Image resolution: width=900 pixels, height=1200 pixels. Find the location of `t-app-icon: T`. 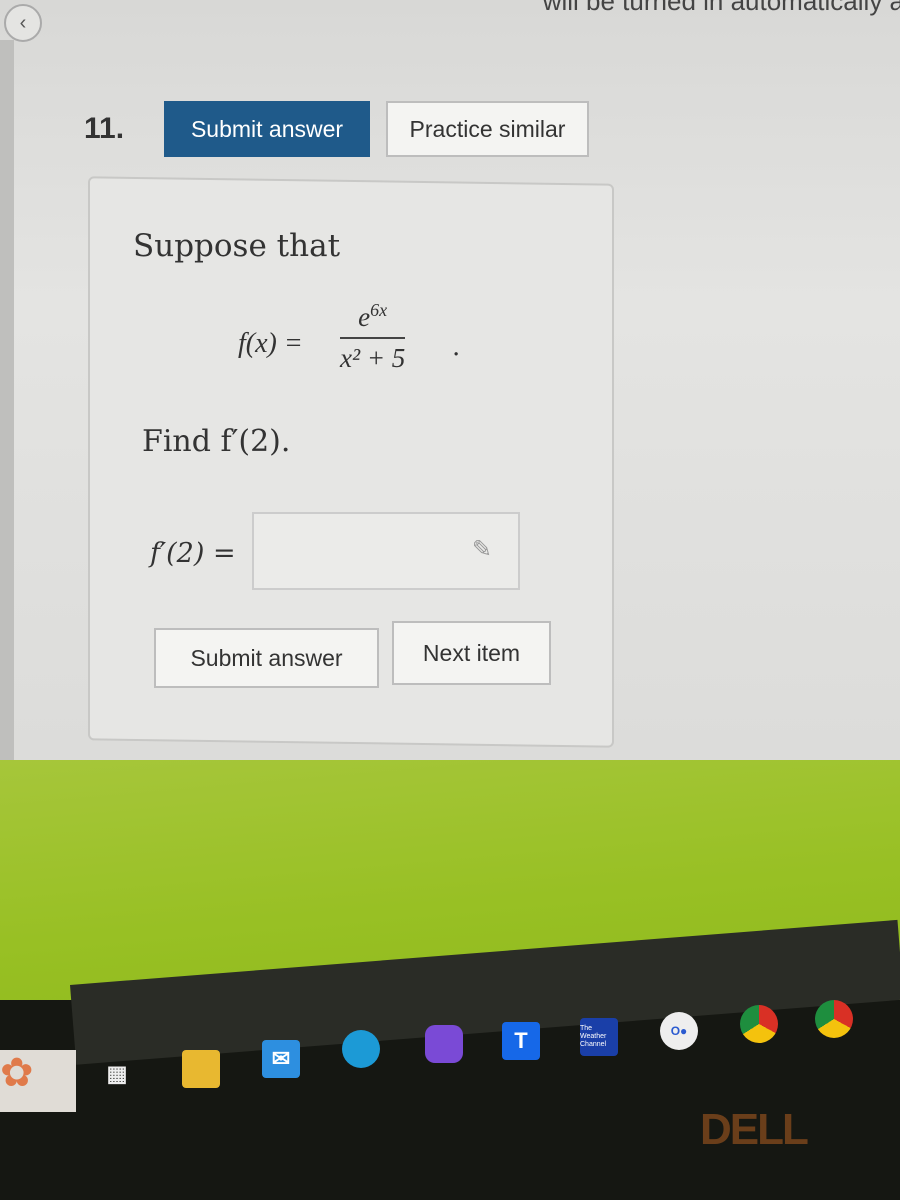

t-app-icon: T is located at coordinates (521, 1041).